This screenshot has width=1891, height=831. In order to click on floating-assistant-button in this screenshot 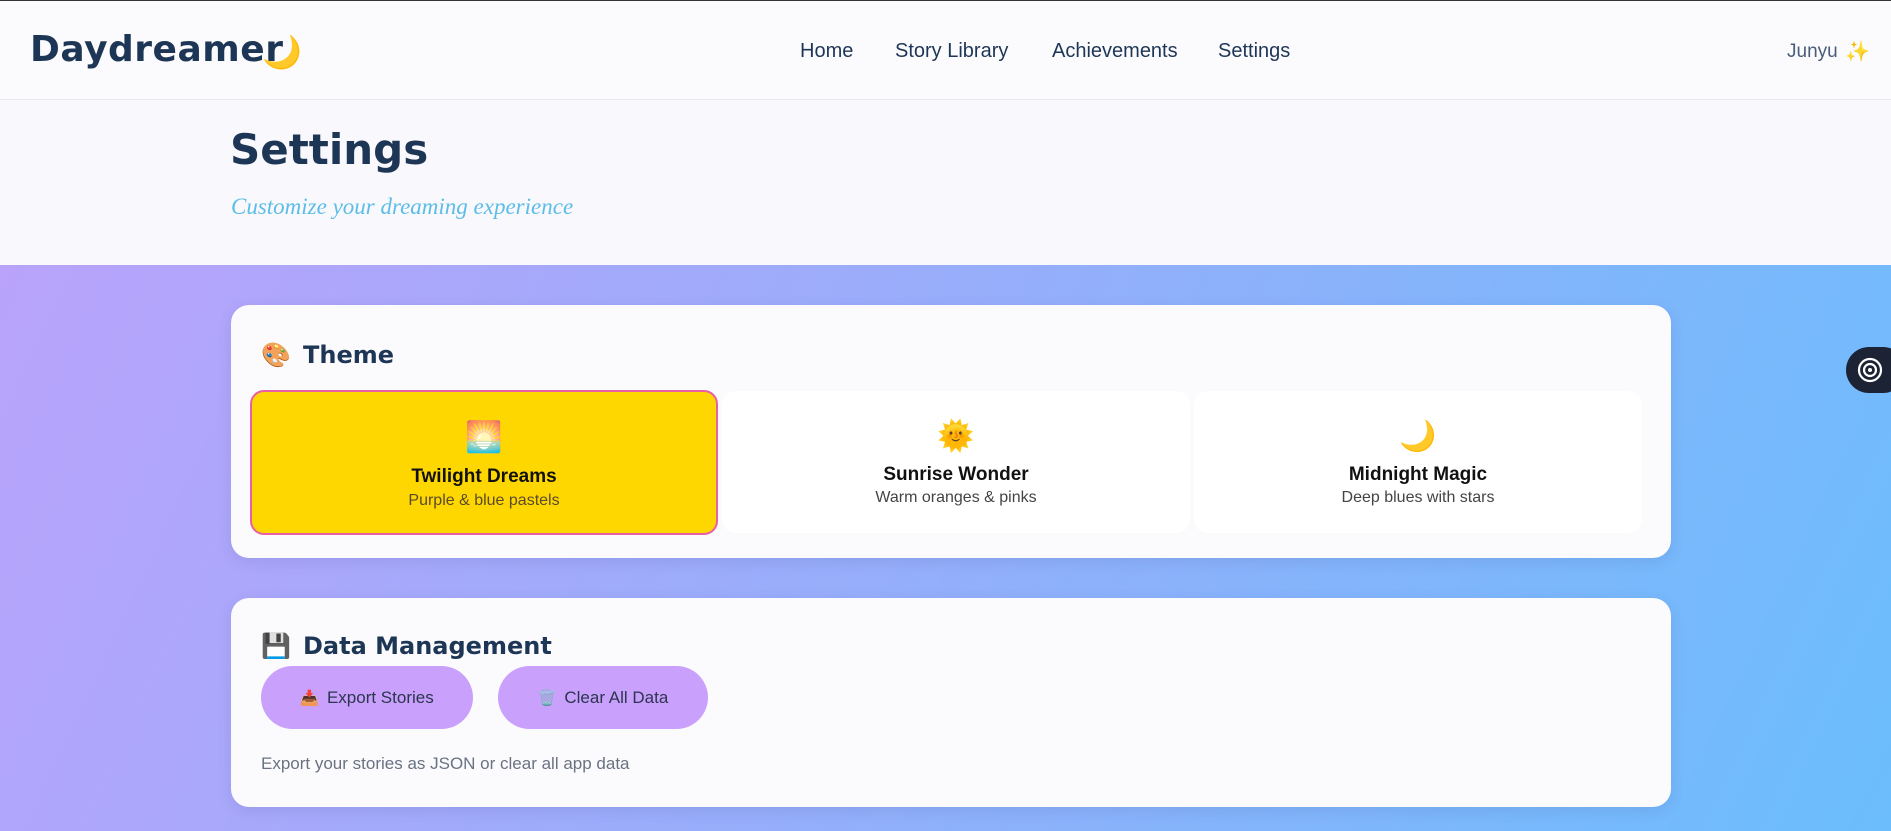, I will do `click(1868, 370)`.